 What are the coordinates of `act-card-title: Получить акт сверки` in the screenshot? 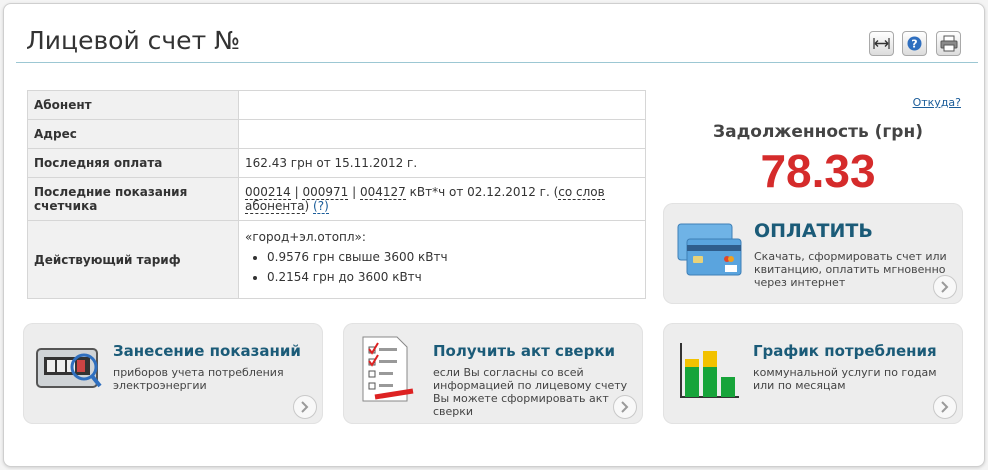 It's located at (524, 351).